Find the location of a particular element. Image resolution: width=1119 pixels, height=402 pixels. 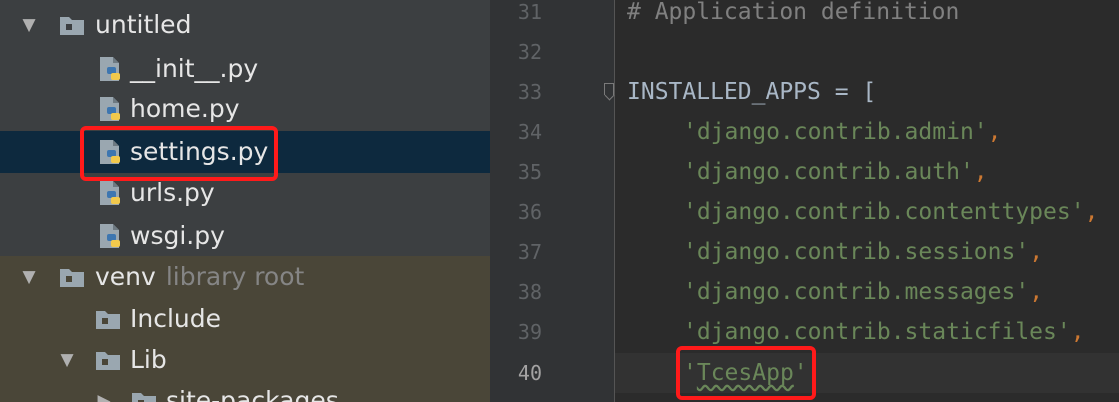

code-app-entry: 'django.contrib.sessions', is located at coordinates (863, 252).